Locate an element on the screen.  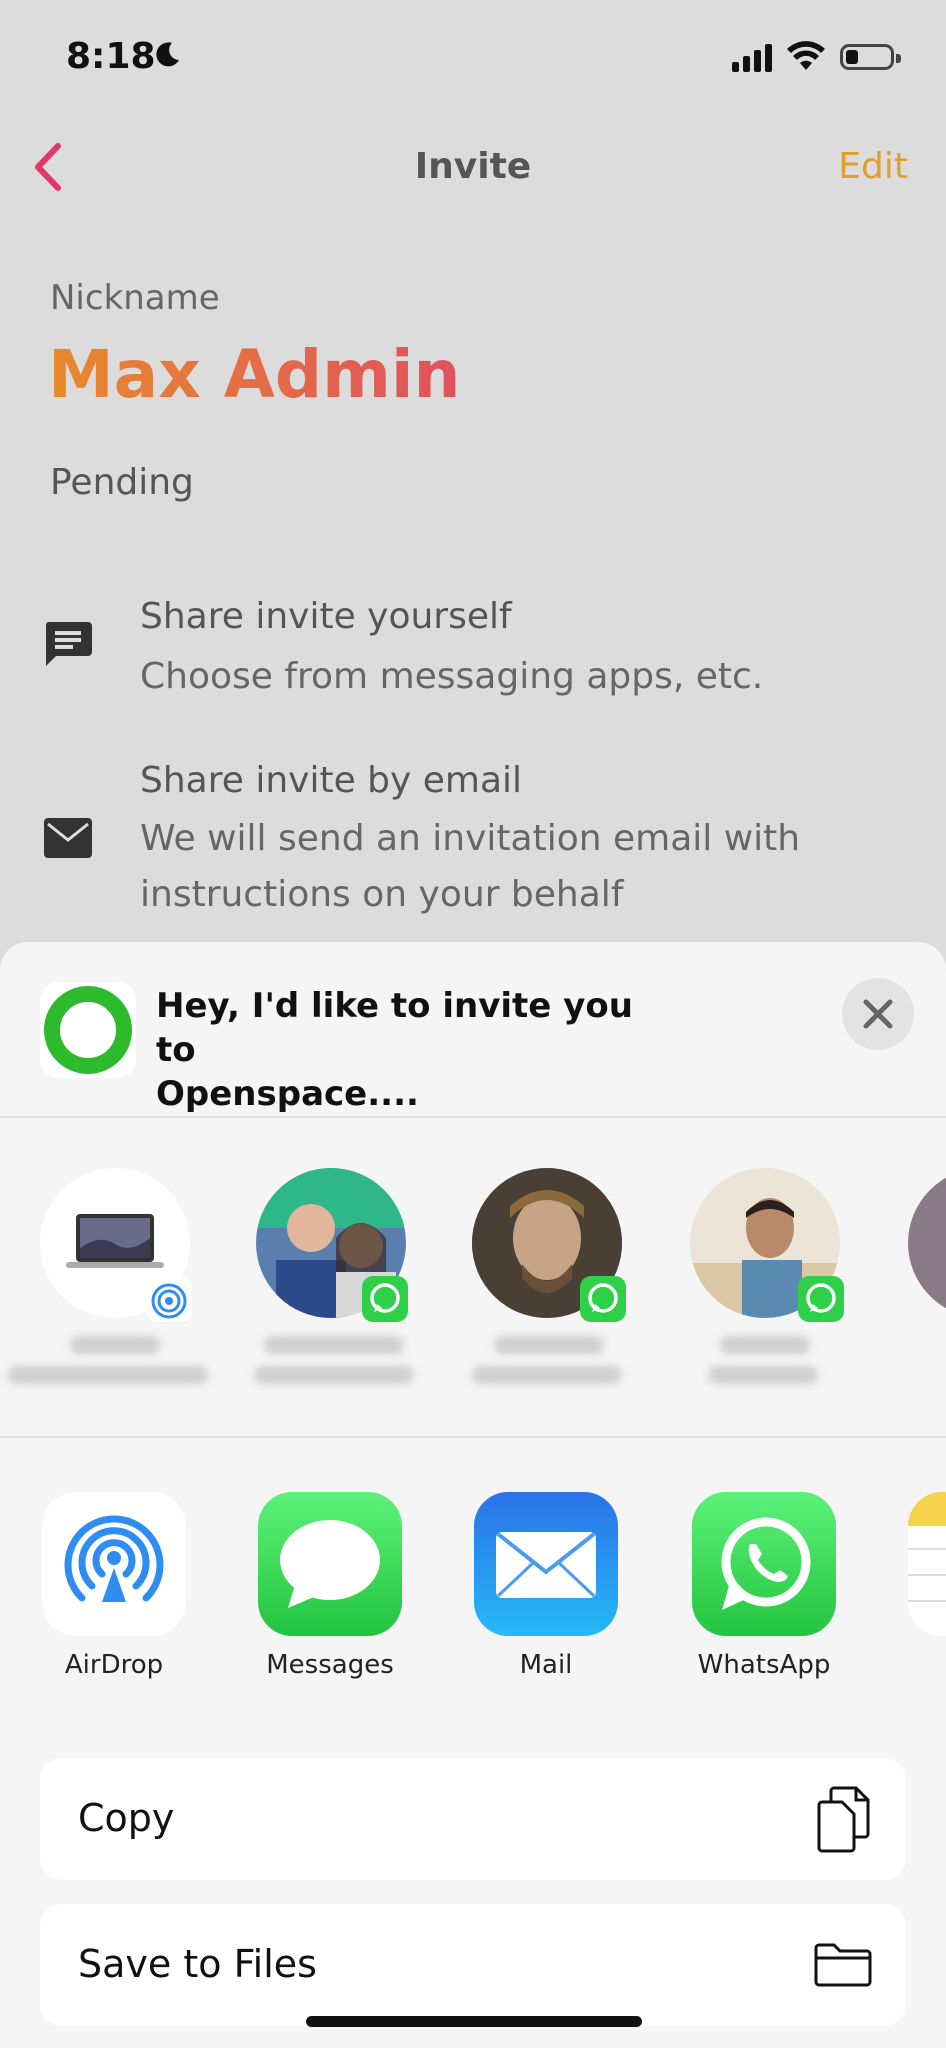
mail-icon is located at coordinates (68, 838).